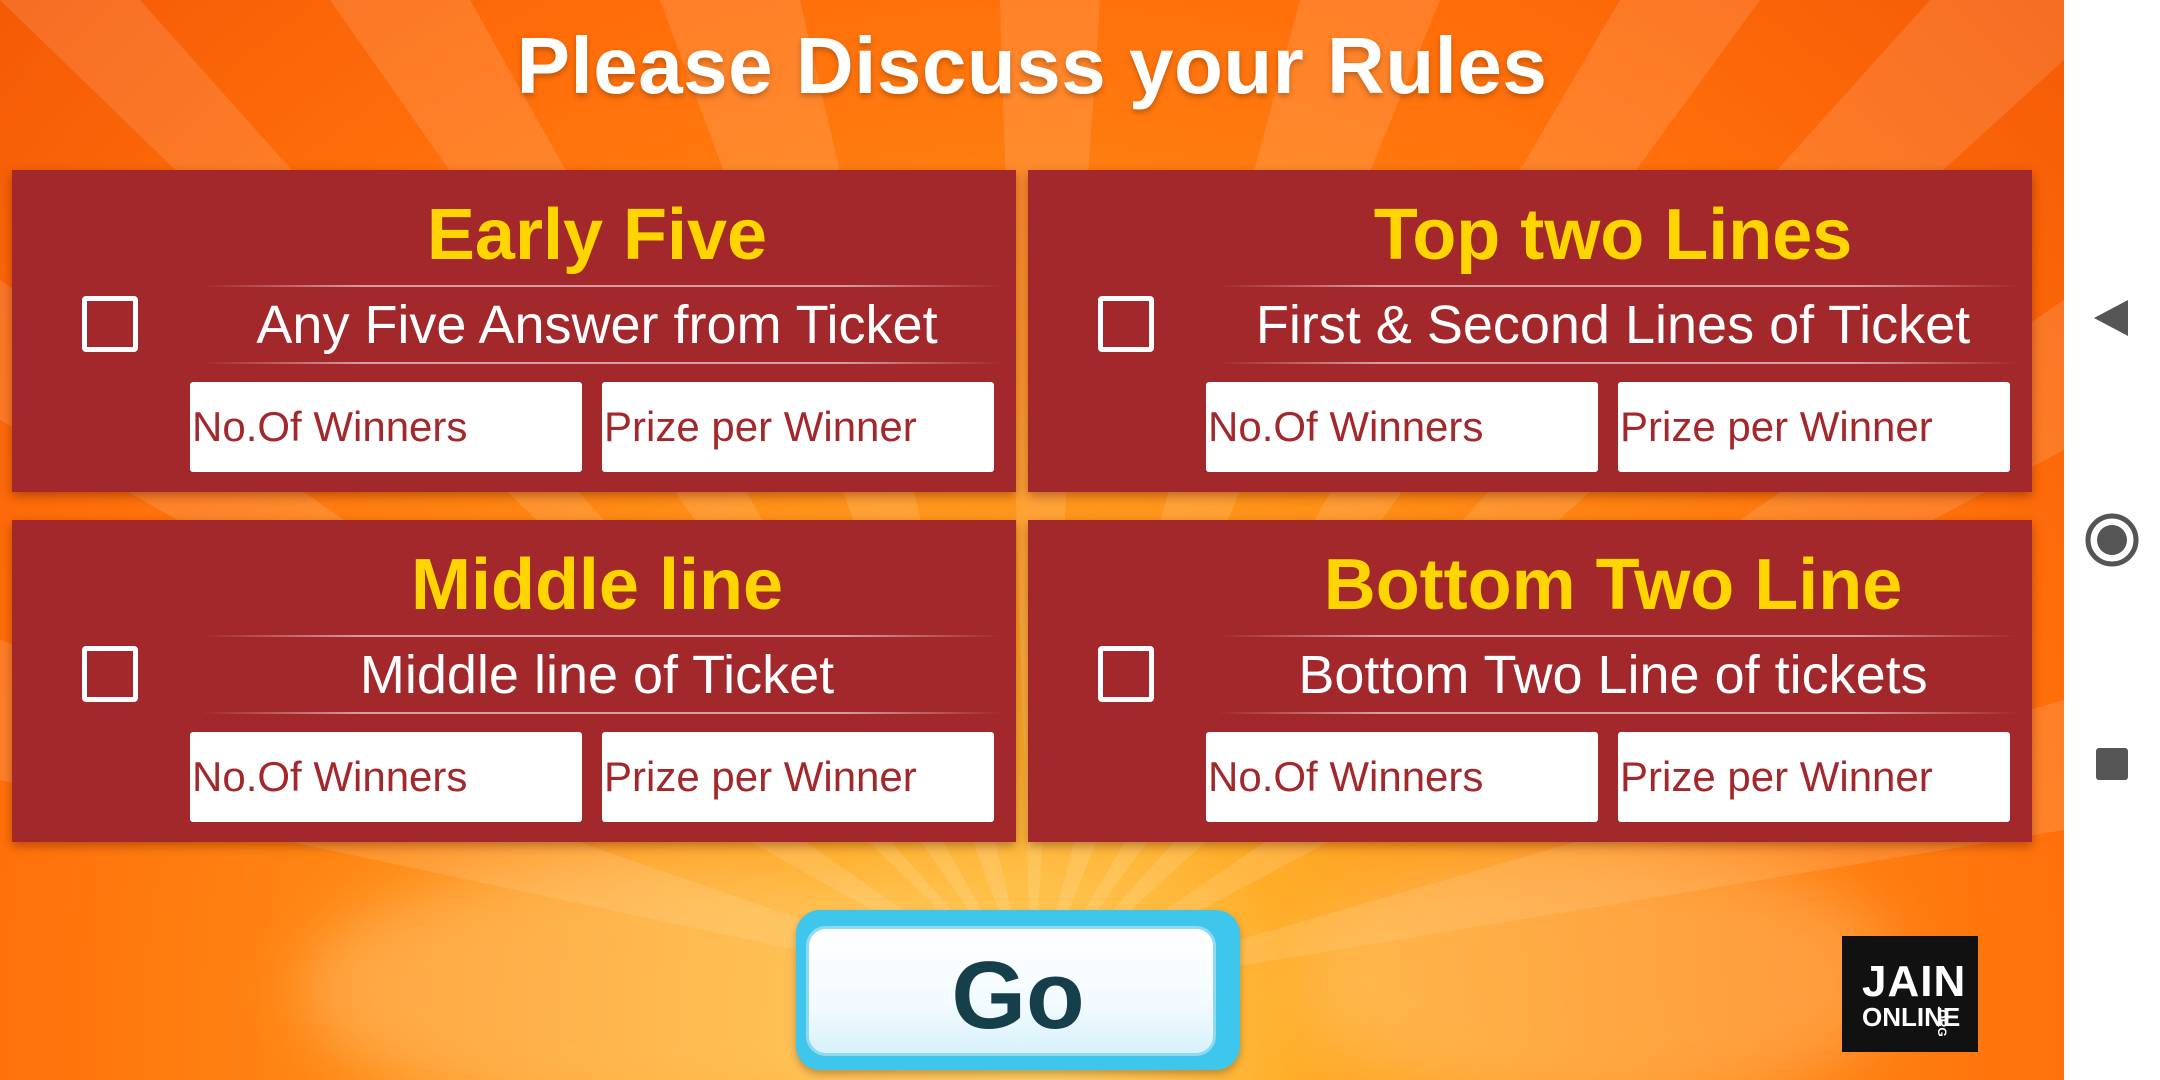 This screenshot has width=2160, height=1080. What do you see at coordinates (1032, 65) in the screenshot?
I see `page-title: Please Discuss your Rules` at bounding box center [1032, 65].